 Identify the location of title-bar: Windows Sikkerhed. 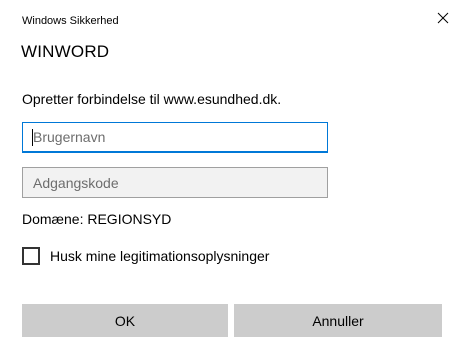
(231, 15).